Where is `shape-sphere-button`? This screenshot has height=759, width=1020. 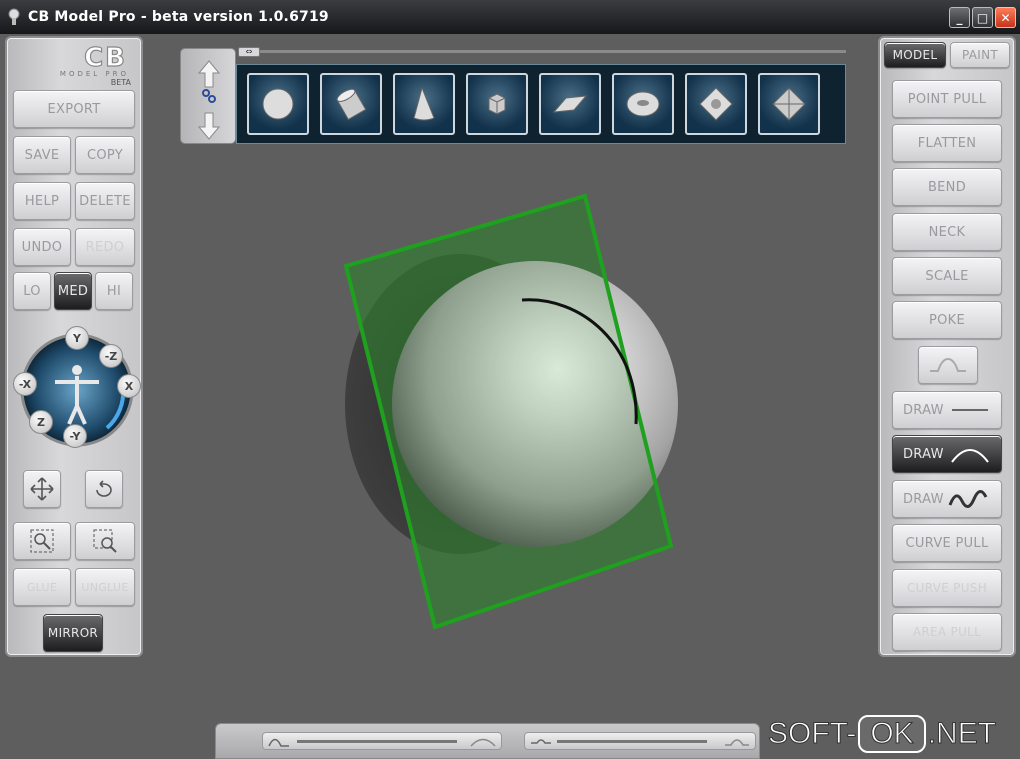
shape-sphere-button is located at coordinates (278, 104).